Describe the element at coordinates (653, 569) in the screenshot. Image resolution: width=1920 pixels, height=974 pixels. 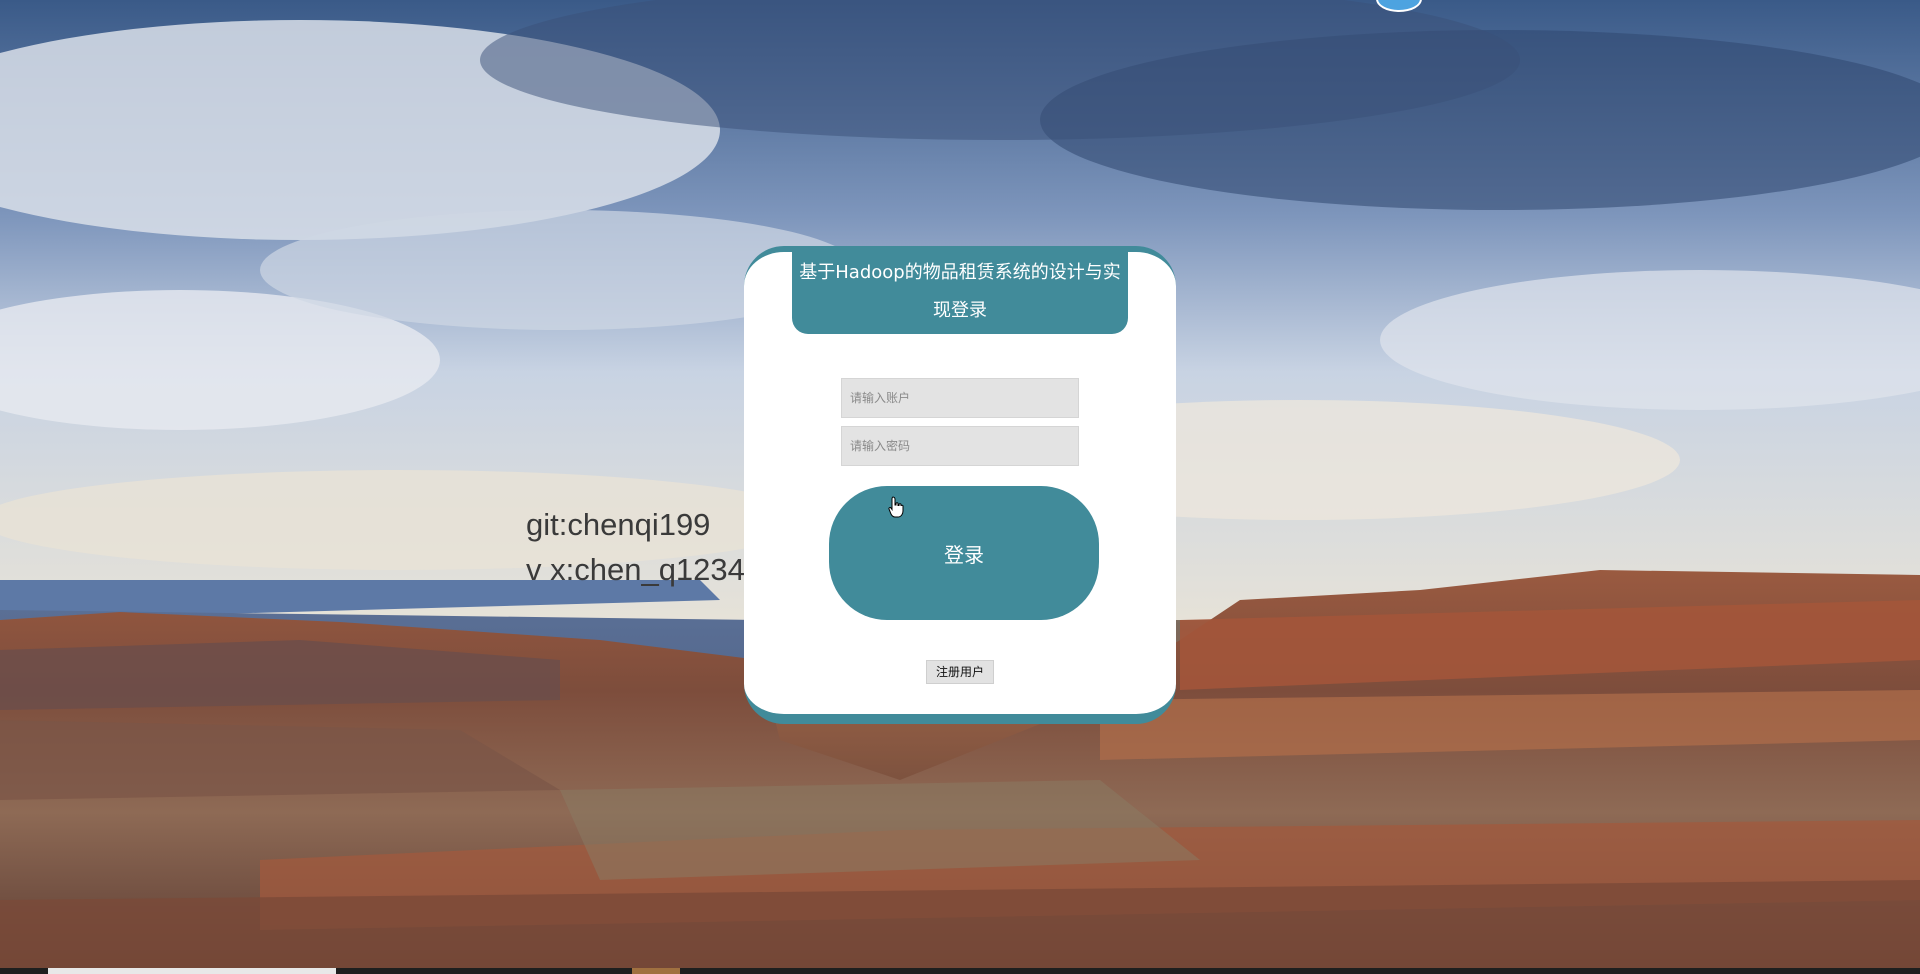
I see `watermark-line-vx: v x:chen_q123456` at that location.